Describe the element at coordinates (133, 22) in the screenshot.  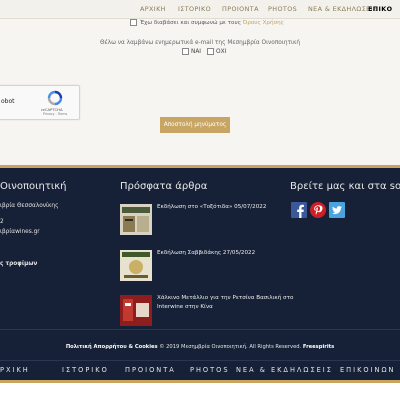
I see `terms-checkbox` at that location.